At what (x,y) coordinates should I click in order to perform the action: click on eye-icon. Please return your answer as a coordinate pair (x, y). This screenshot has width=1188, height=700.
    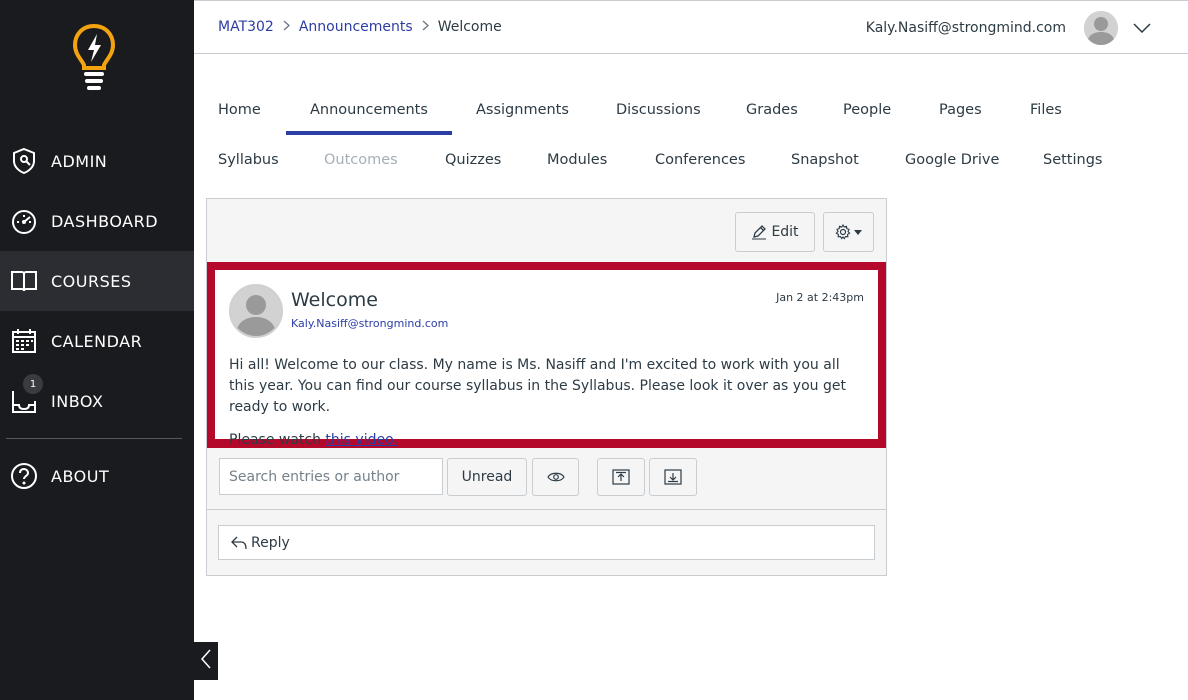
    Looking at the image, I should click on (555, 477).